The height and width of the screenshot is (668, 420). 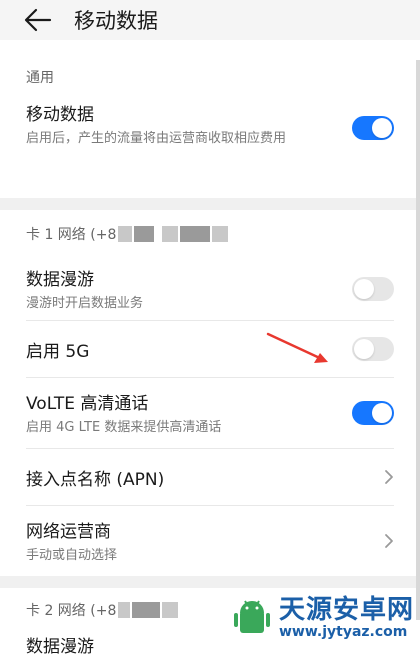 What do you see at coordinates (373, 128) in the screenshot?
I see `mobile-data-toggle` at bounding box center [373, 128].